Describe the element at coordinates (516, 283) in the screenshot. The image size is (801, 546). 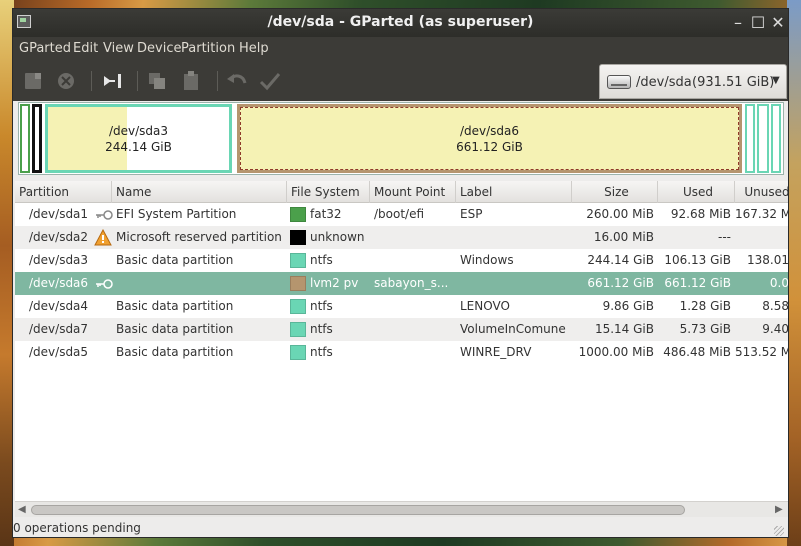
I see `cell-label` at that location.